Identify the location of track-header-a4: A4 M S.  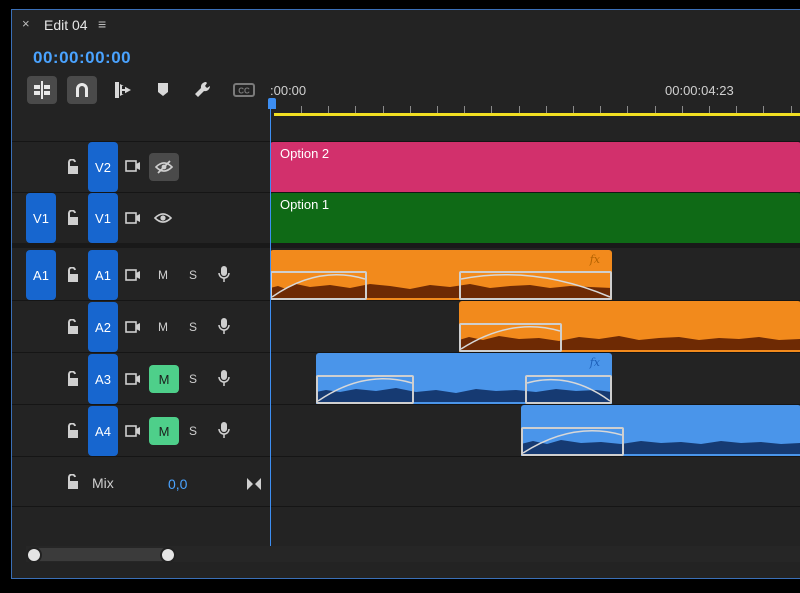
(141, 430).